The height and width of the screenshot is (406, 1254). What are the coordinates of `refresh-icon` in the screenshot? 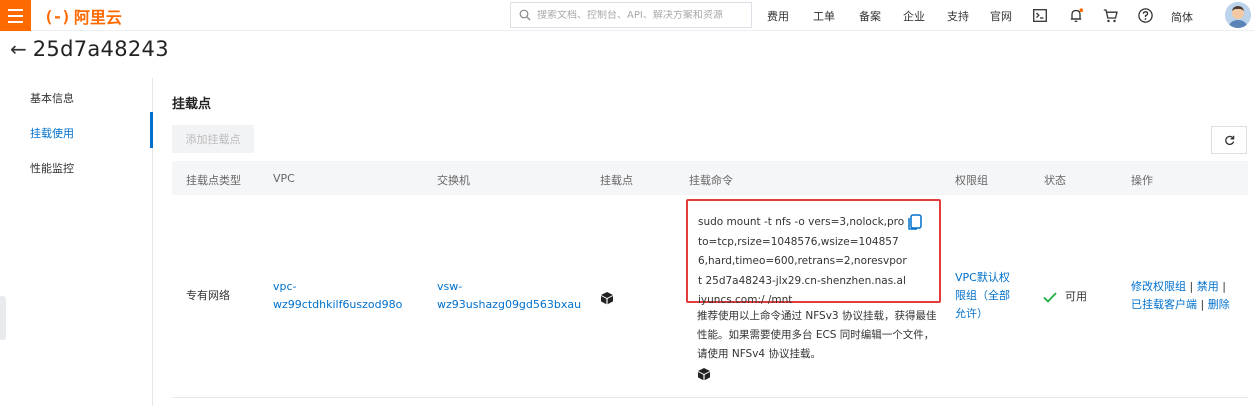 It's located at (1229, 140).